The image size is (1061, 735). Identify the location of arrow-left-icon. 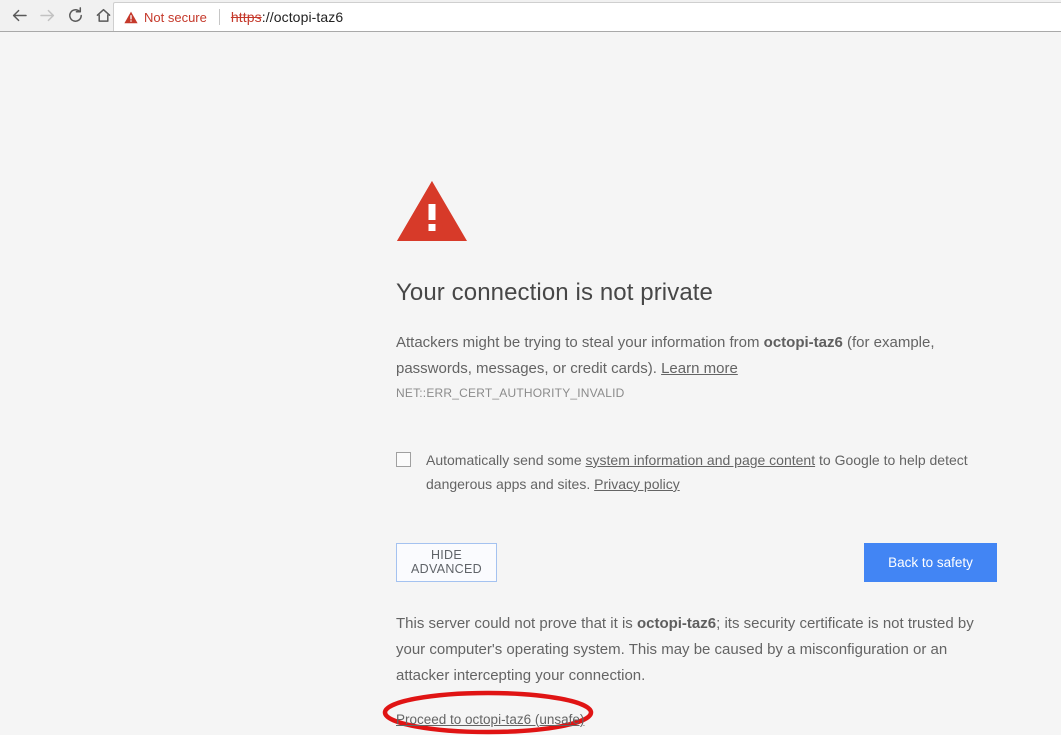
(19, 15).